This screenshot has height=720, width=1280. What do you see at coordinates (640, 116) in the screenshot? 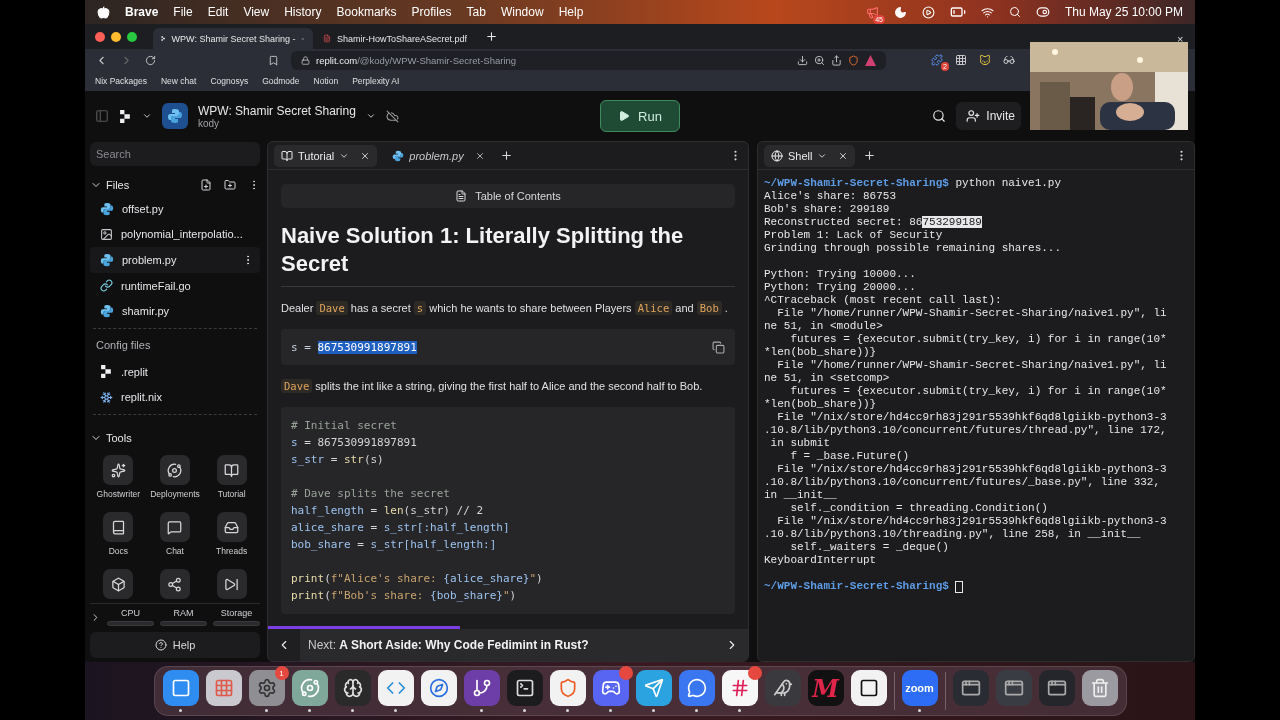
I see `run-button: Run` at bounding box center [640, 116].